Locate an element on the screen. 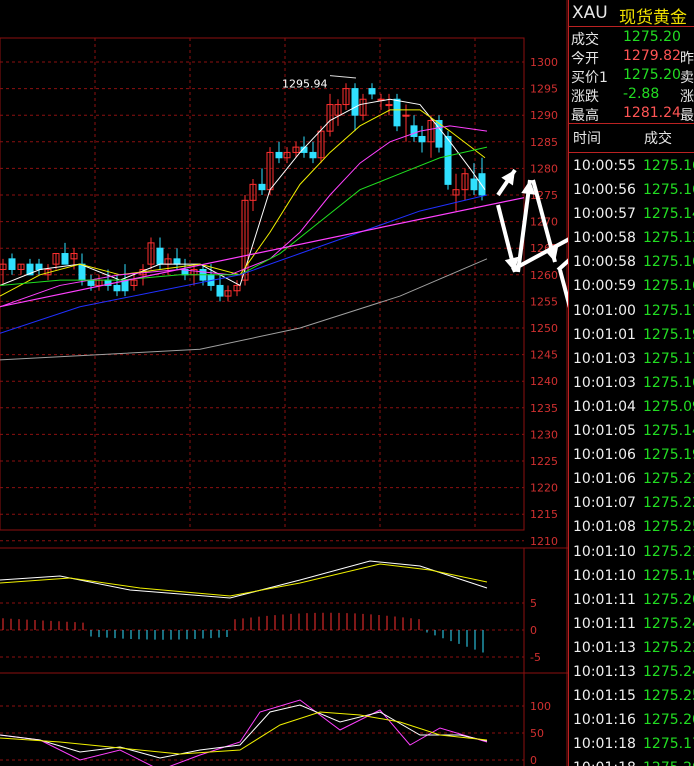 Image resolution: width=694 pixels, height=766 pixels. tick-row: 10:01:00 1275.17 is located at coordinates (631, 312).